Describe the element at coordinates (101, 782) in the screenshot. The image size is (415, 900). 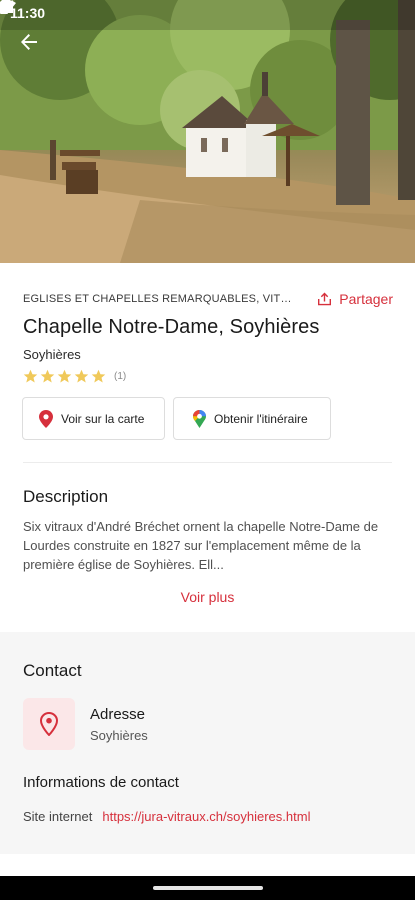
I see `contact-info-heading: Informations de contact` at that location.